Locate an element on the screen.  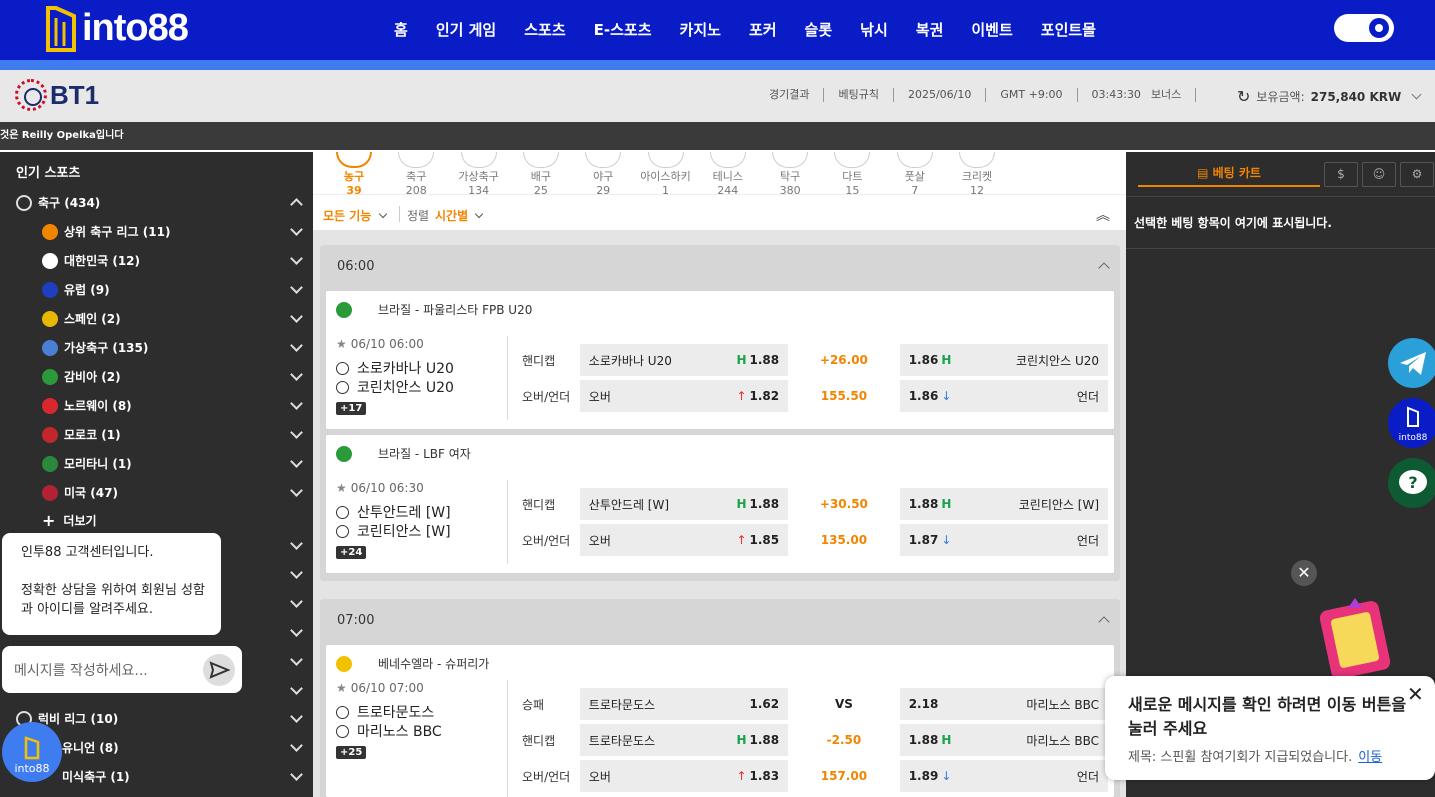
sidebar-item-league: 유럽 (9) is located at coordinates (156, 289).